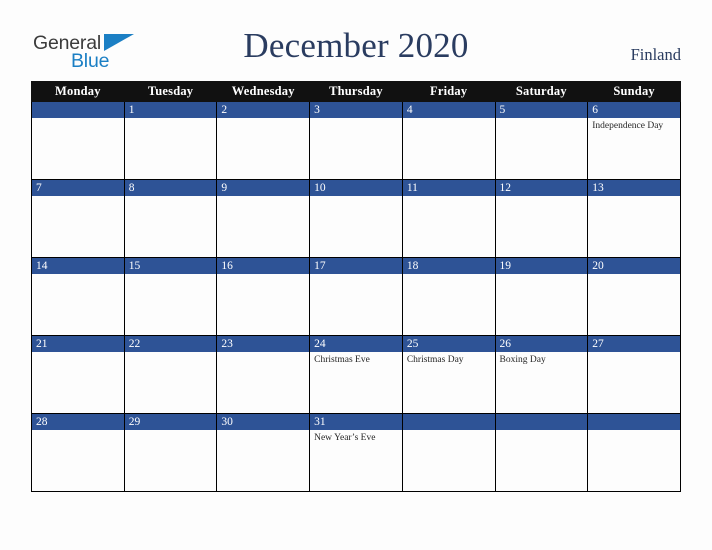  I want to click on day-cell-content: 22, so click(170, 374).